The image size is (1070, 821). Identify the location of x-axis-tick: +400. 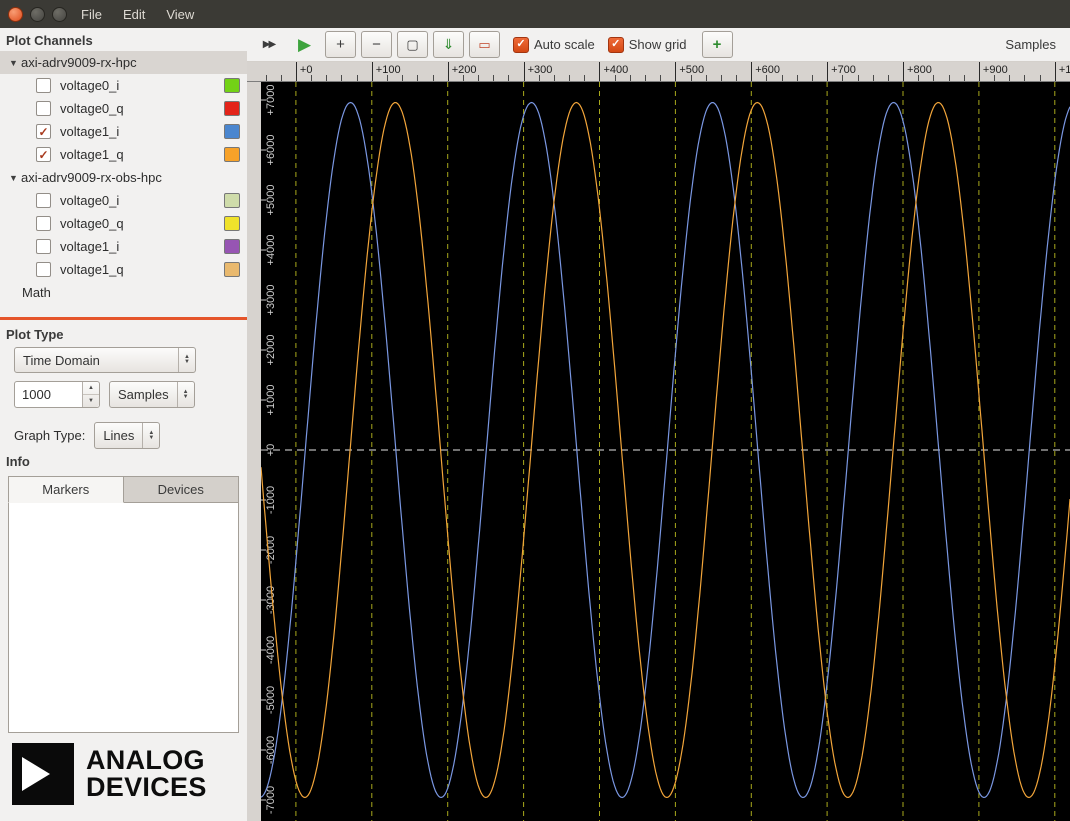
(613, 71).